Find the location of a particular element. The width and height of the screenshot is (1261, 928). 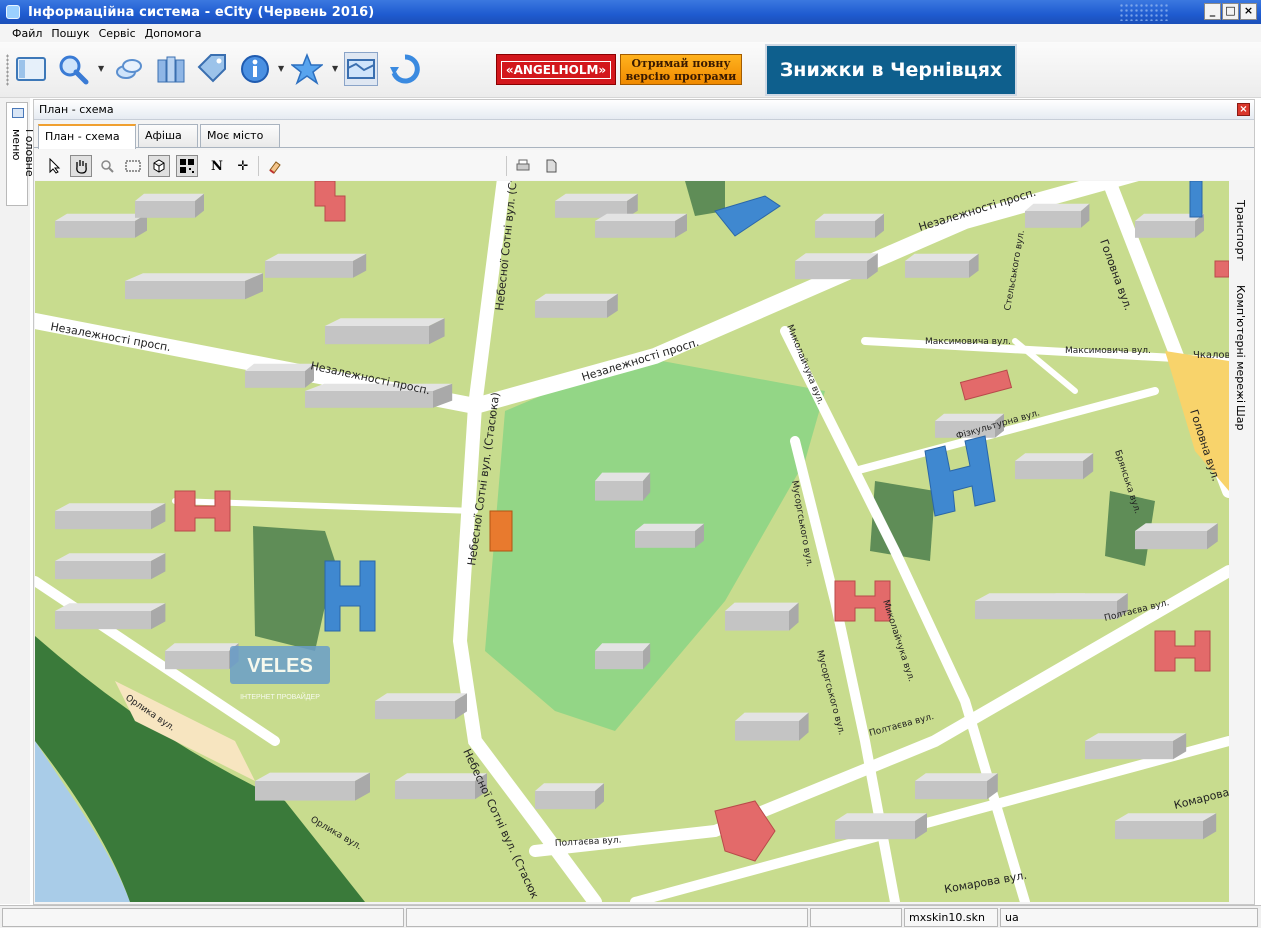

panel-tabs: План - схема Афіша Моє місто is located at coordinates (160, 136).